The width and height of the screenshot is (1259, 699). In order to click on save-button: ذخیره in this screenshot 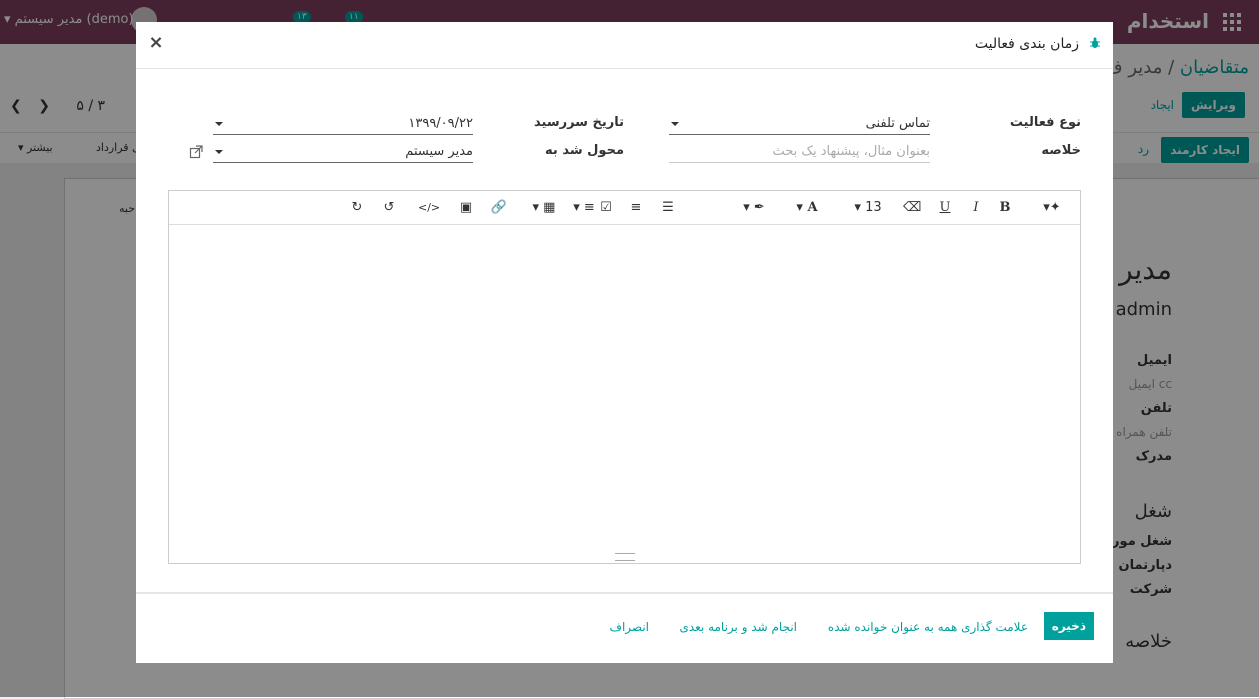, I will do `click(1068, 626)`.